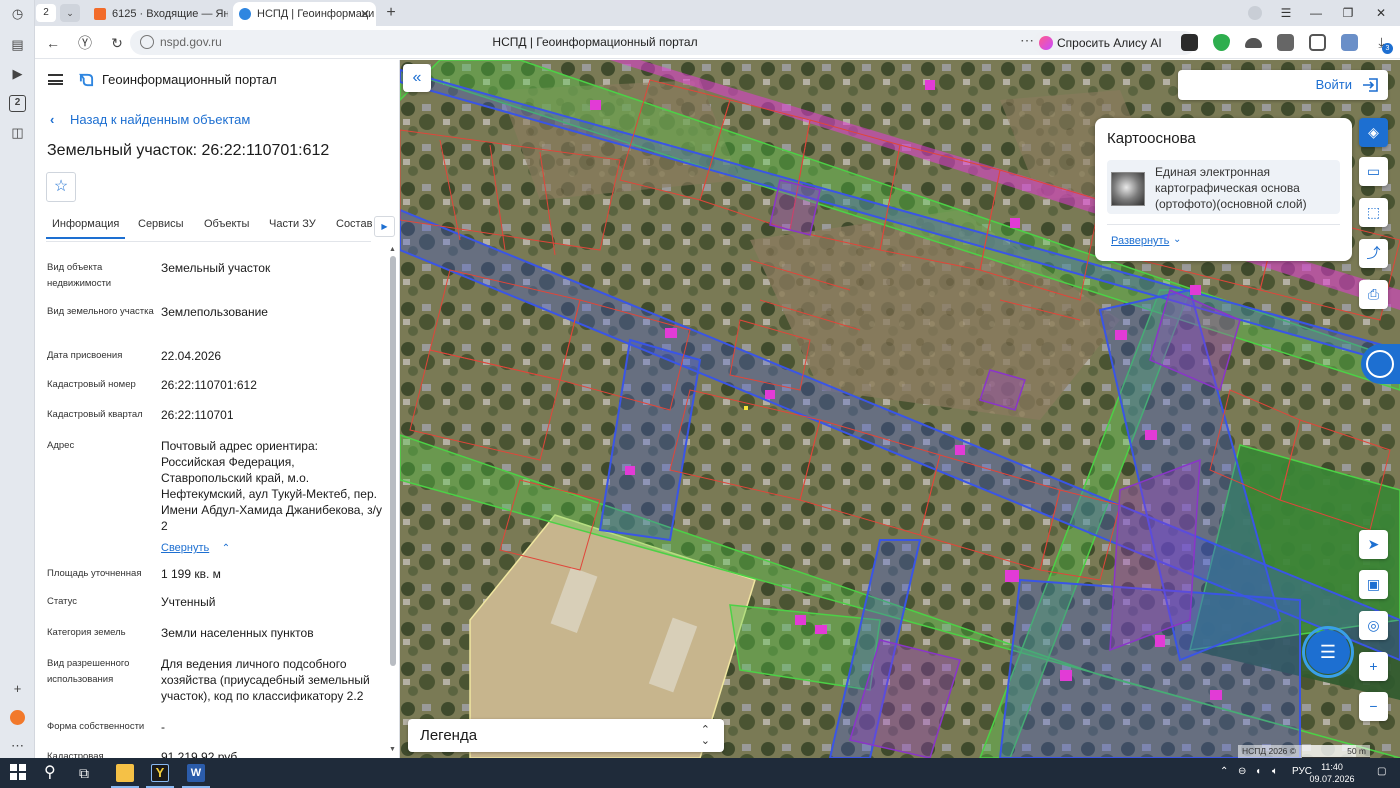 The width and height of the screenshot is (1400, 788). Describe the element at coordinates (17, 103) in the screenshot. I see `tabs-counter-icon: 2` at that location.